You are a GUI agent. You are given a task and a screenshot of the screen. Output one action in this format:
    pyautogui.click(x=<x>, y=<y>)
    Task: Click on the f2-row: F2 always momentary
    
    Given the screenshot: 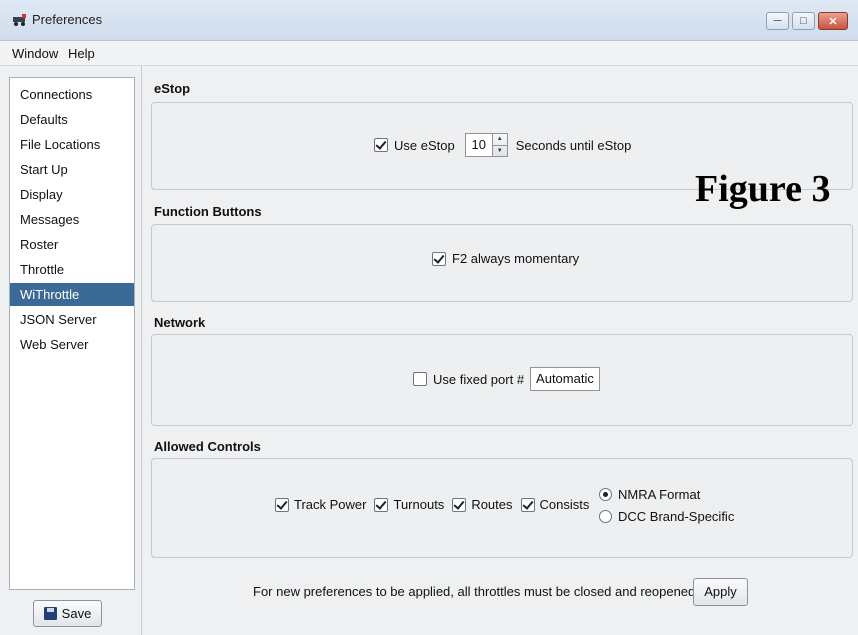 What is the action you would take?
    pyautogui.click(x=505, y=258)
    